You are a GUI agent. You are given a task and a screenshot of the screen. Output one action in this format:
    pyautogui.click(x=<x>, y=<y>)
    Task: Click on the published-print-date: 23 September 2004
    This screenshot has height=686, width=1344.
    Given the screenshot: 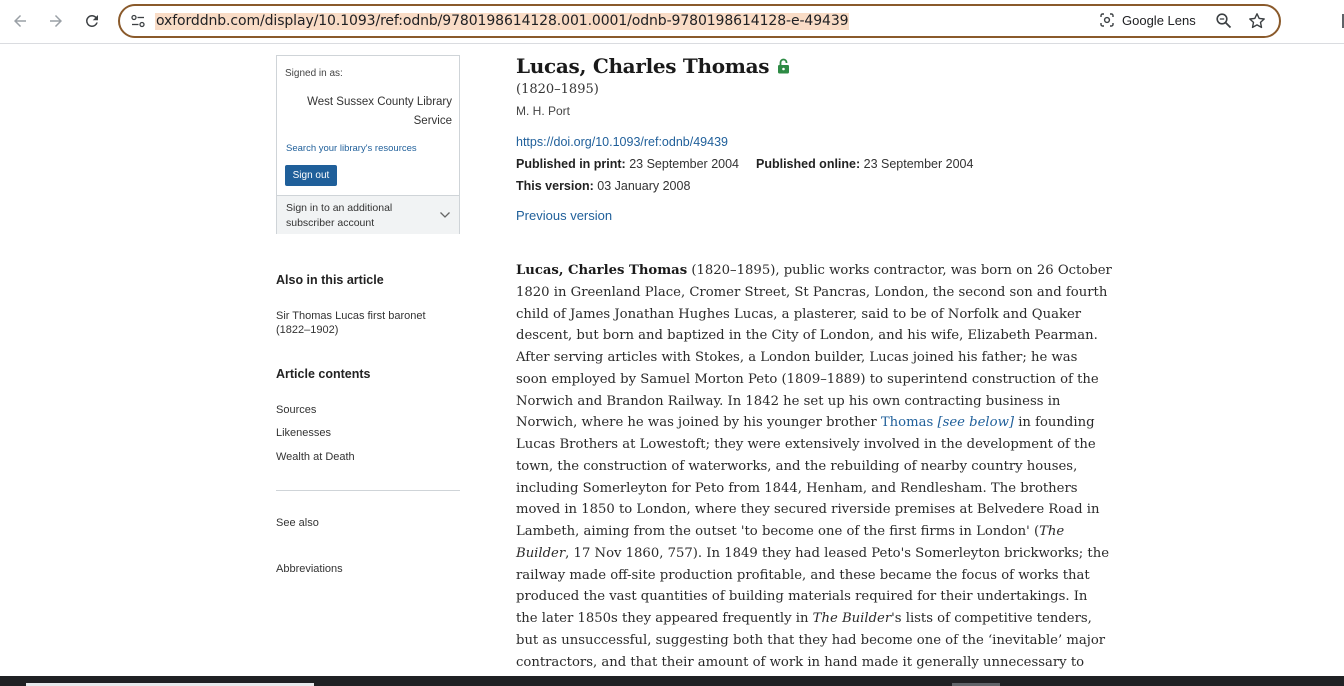 What is the action you would take?
    pyautogui.click(x=684, y=164)
    